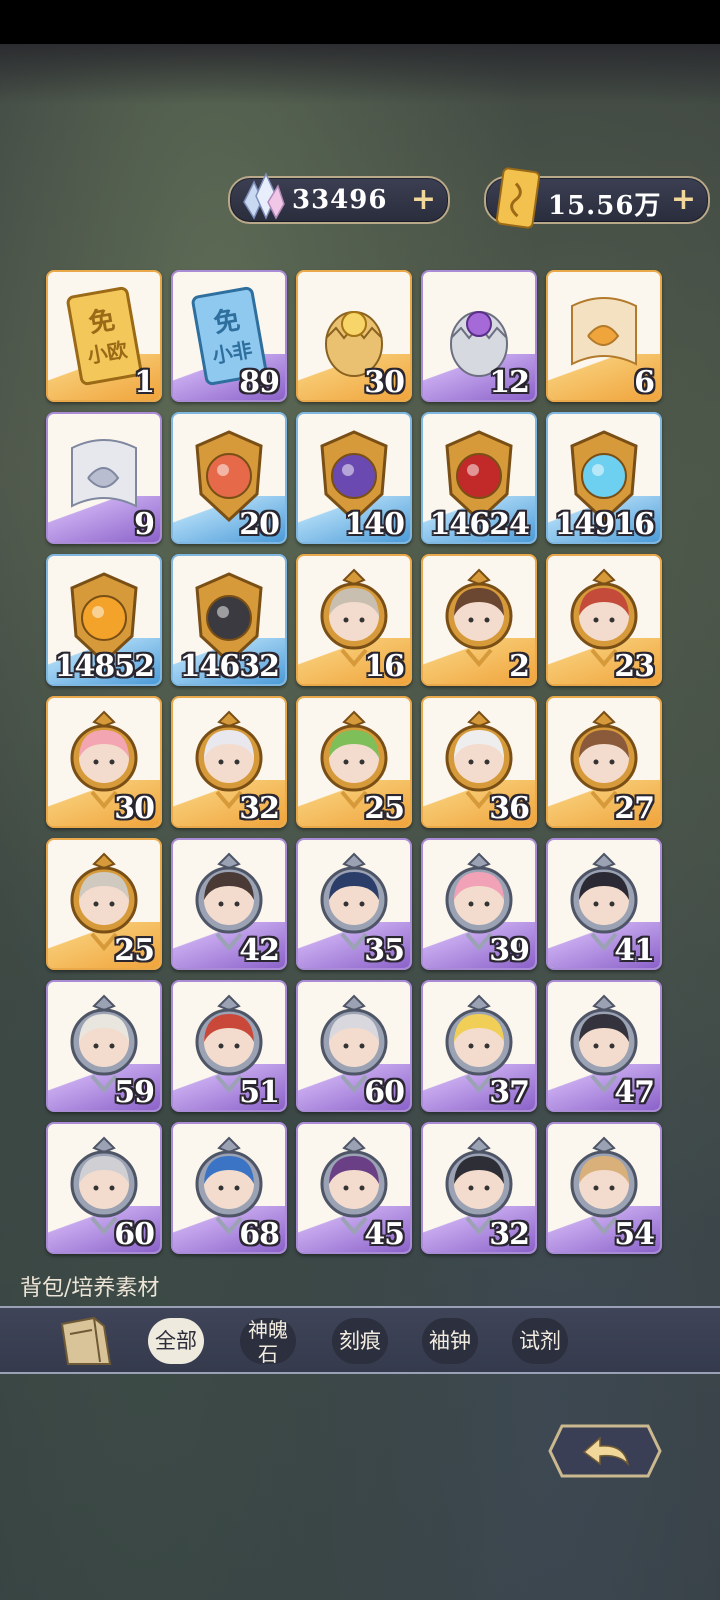 The image size is (720, 1600). I want to click on backpack-icon, so click(86, 1340).